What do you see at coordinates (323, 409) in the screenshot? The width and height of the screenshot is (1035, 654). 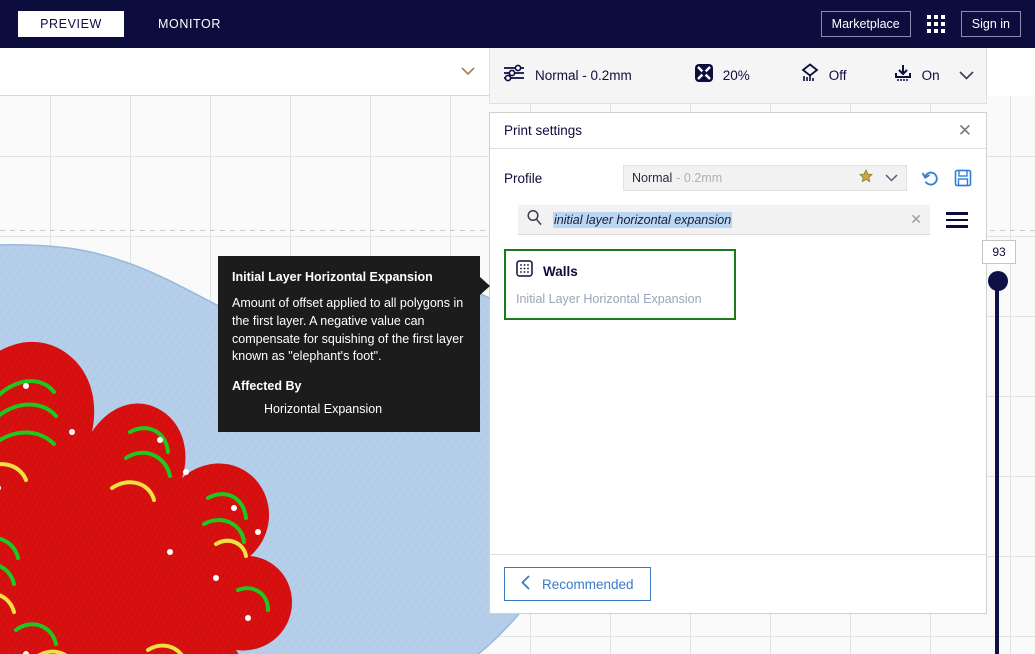 I see `tooltip-list-item: Horizontal Expansion` at bounding box center [323, 409].